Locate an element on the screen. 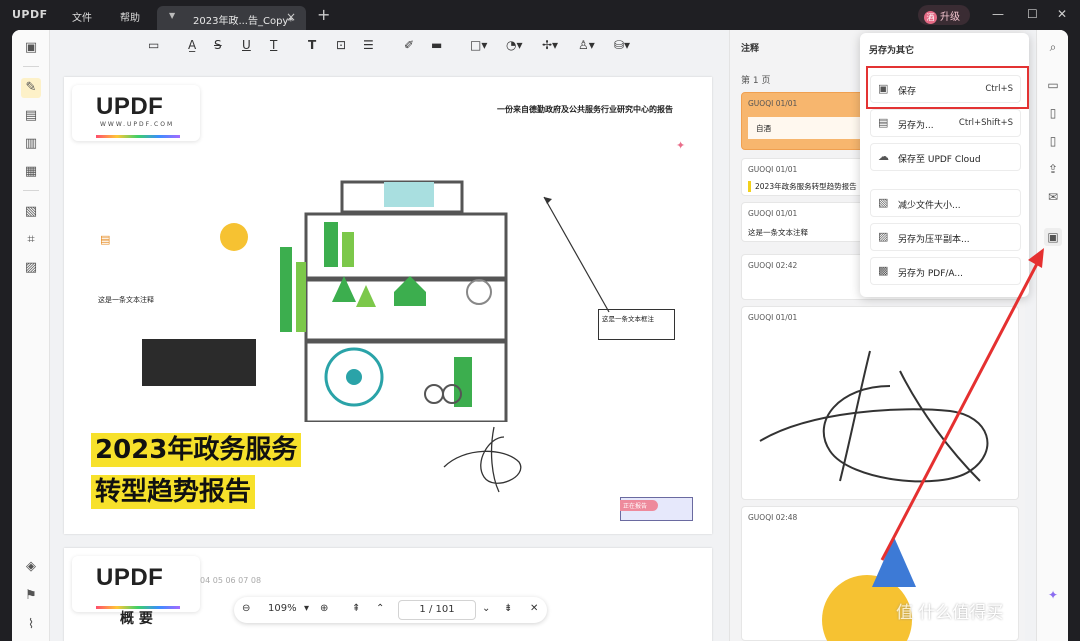  tab-title: 2023年政...告_Copy* is located at coordinates (243, 21).